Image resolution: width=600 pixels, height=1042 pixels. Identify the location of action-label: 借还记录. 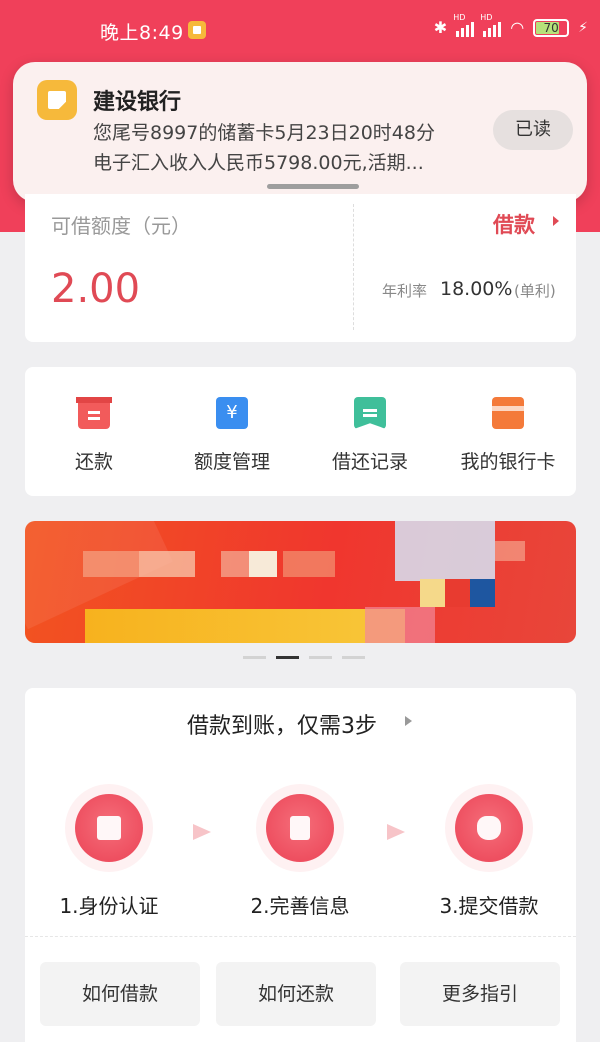
(369, 462).